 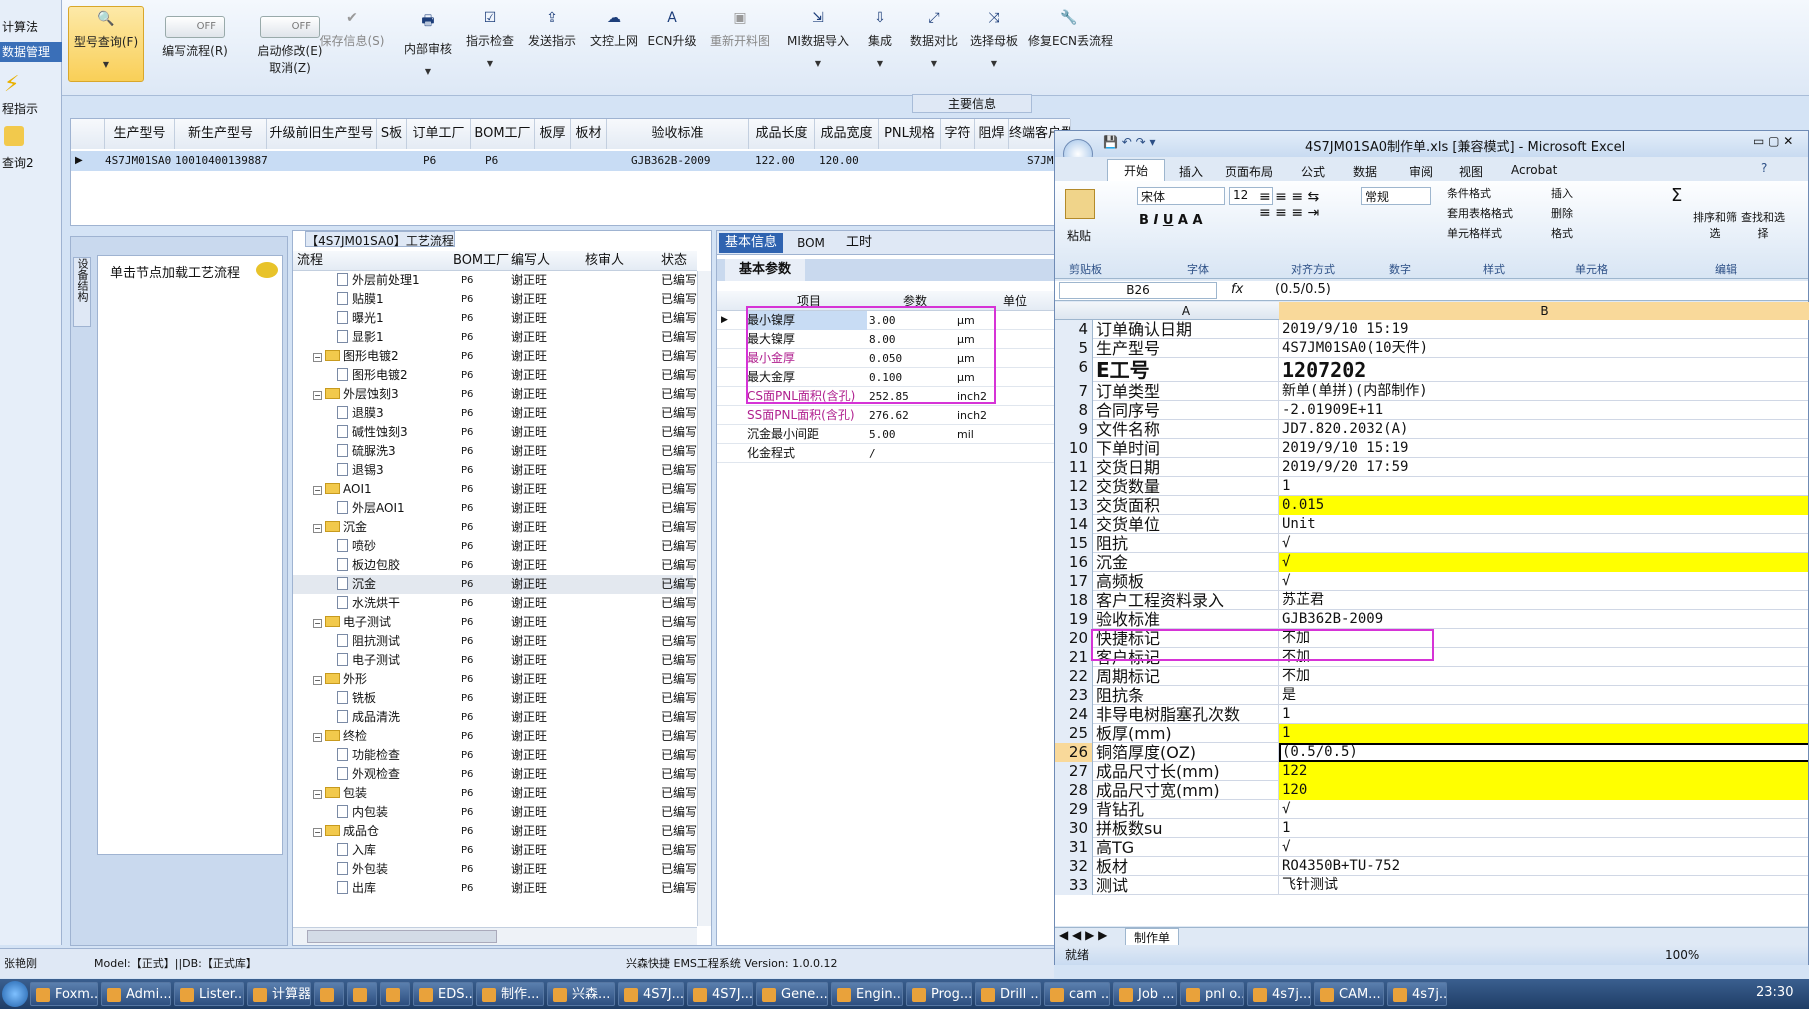 What do you see at coordinates (428, 44) in the screenshot?
I see `internal-review-button: 🖶 内部审核 ▼` at bounding box center [428, 44].